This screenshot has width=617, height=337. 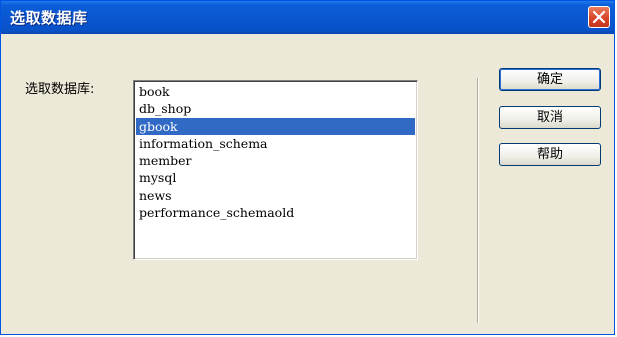 I want to click on database-list-label: 选取数据库:, so click(x=60, y=89).